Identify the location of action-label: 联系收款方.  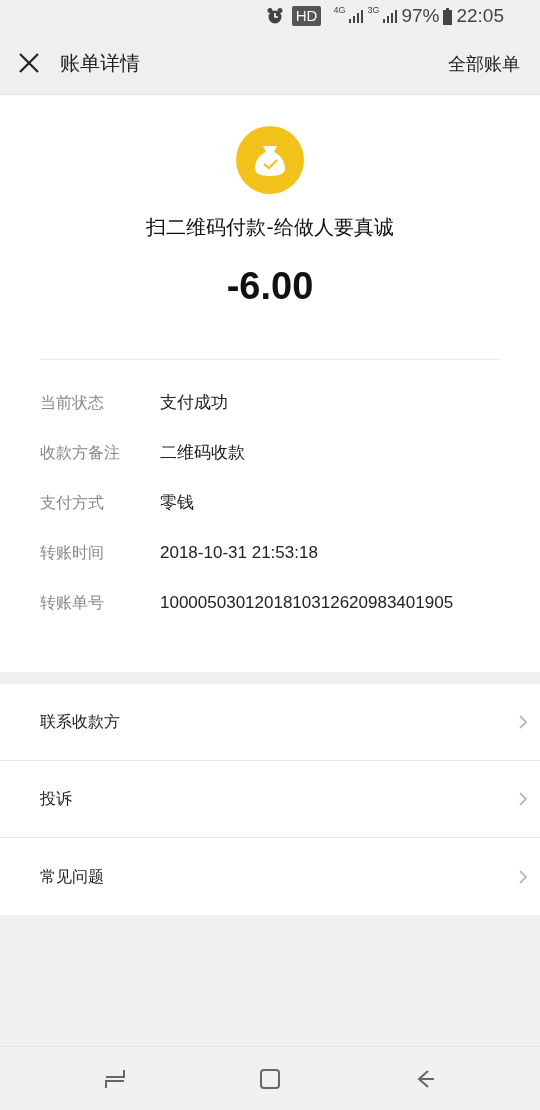
(80, 722).